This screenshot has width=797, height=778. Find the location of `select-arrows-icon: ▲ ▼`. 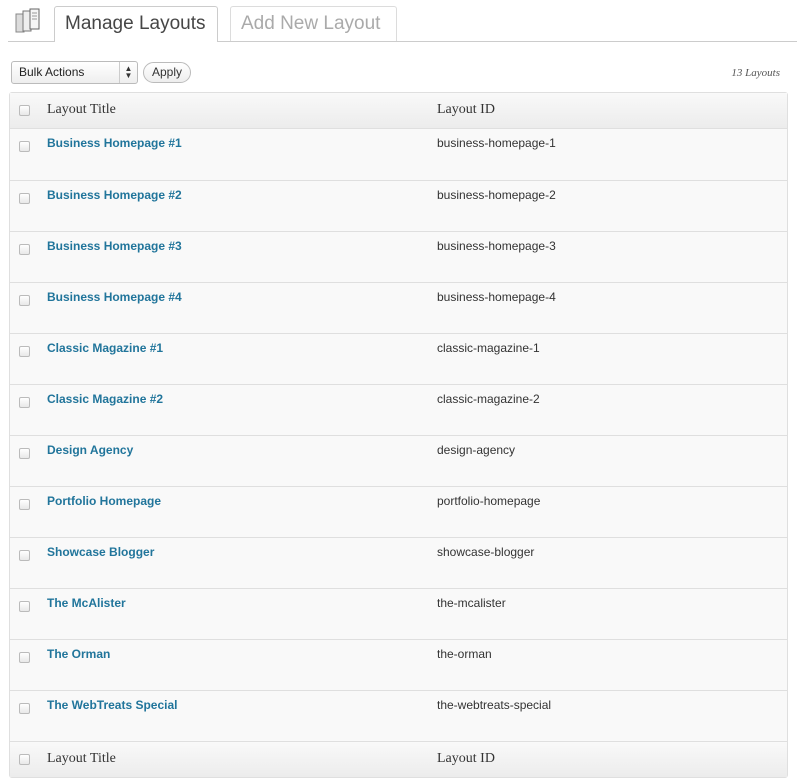

select-arrows-icon: ▲ ▼ is located at coordinates (128, 72).